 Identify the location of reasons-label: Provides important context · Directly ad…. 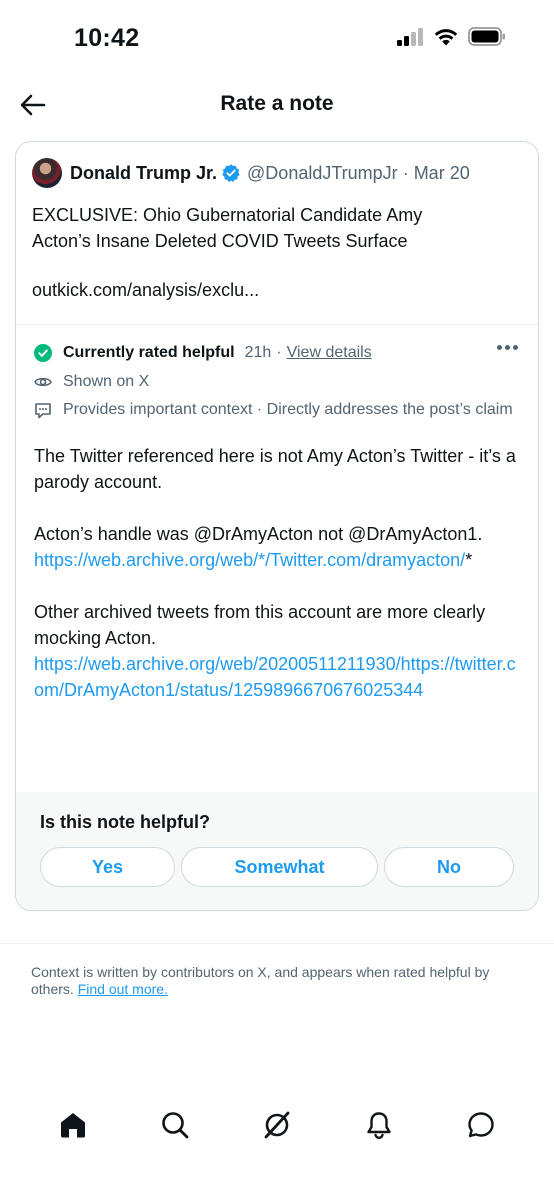
(288, 409).